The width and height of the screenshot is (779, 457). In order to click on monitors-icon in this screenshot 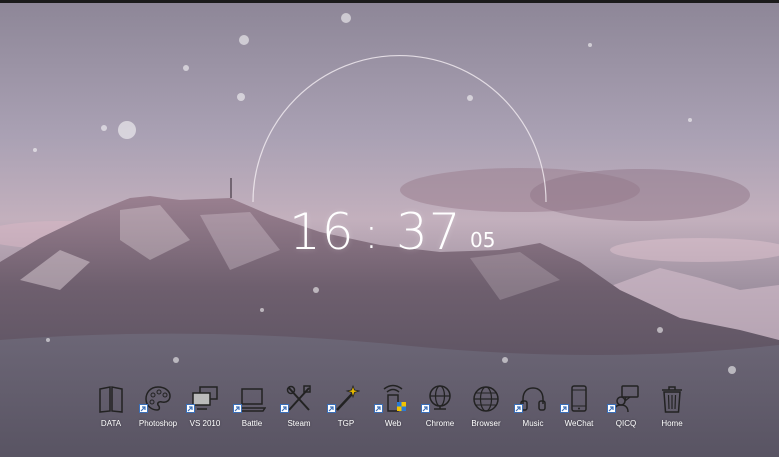, I will do `click(205, 400)`.